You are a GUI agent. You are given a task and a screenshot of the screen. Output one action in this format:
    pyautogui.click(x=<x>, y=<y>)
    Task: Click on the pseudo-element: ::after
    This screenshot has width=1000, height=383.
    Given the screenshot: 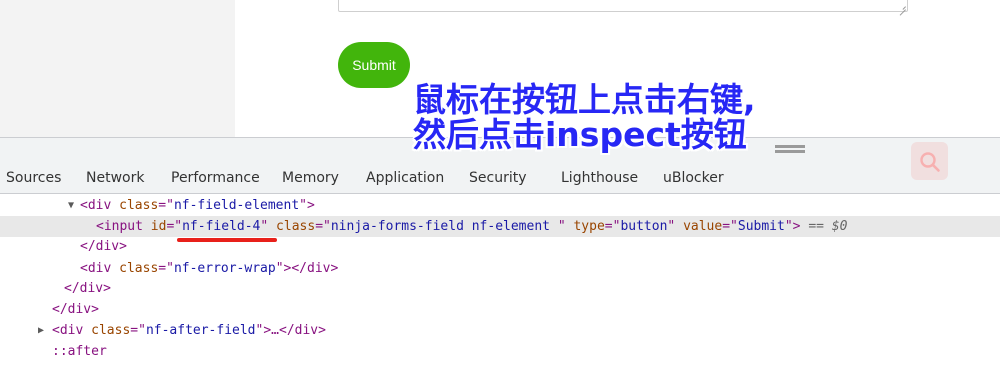 What is the action you would take?
    pyautogui.click(x=79, y=351)
    